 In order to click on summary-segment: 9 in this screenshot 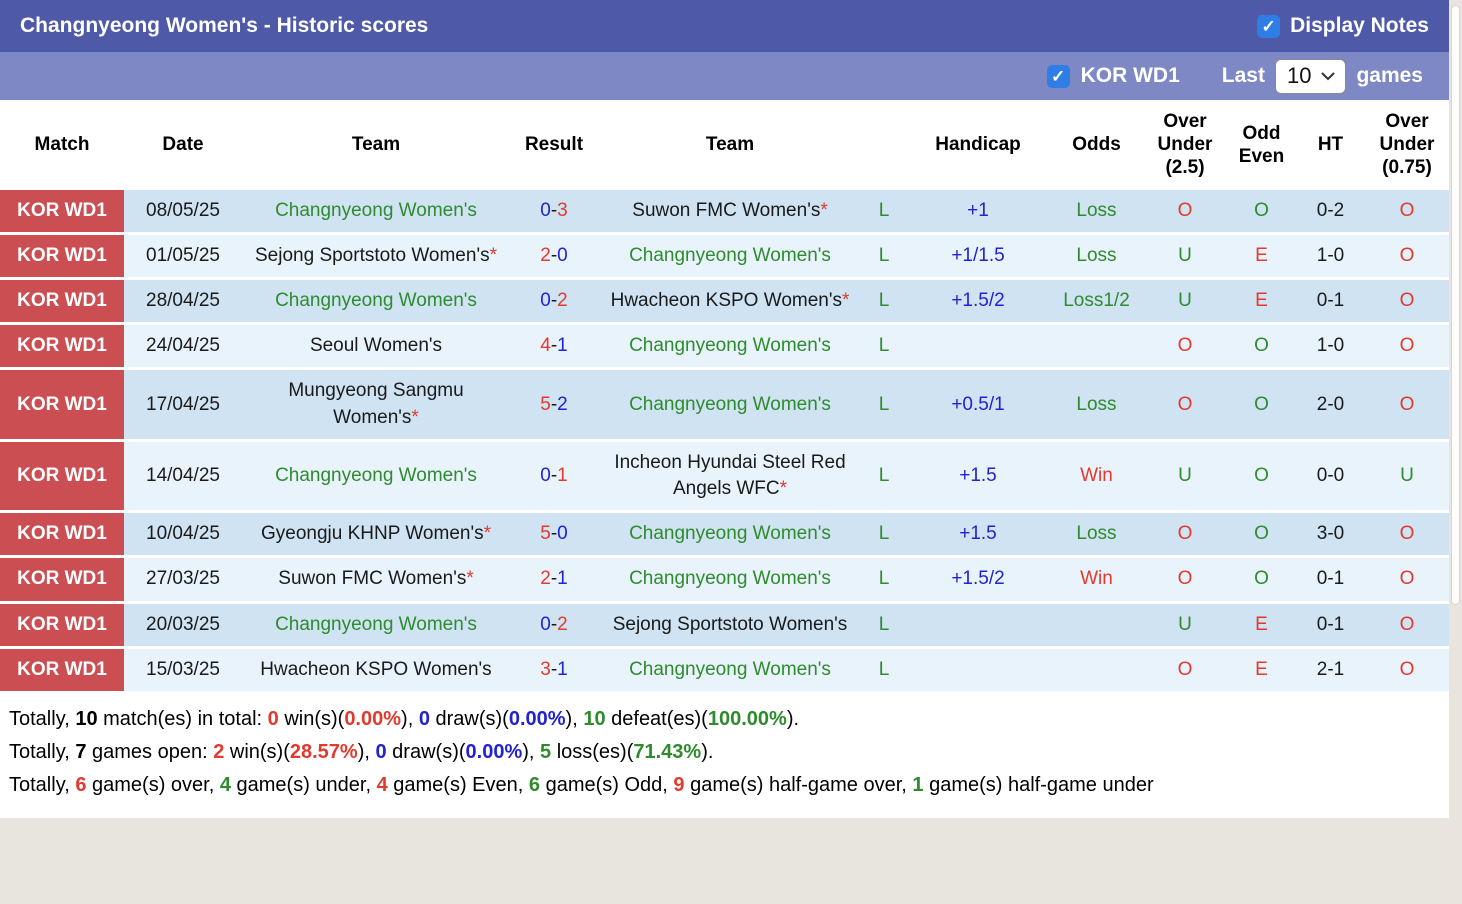, I will do `click(679, 785)`.